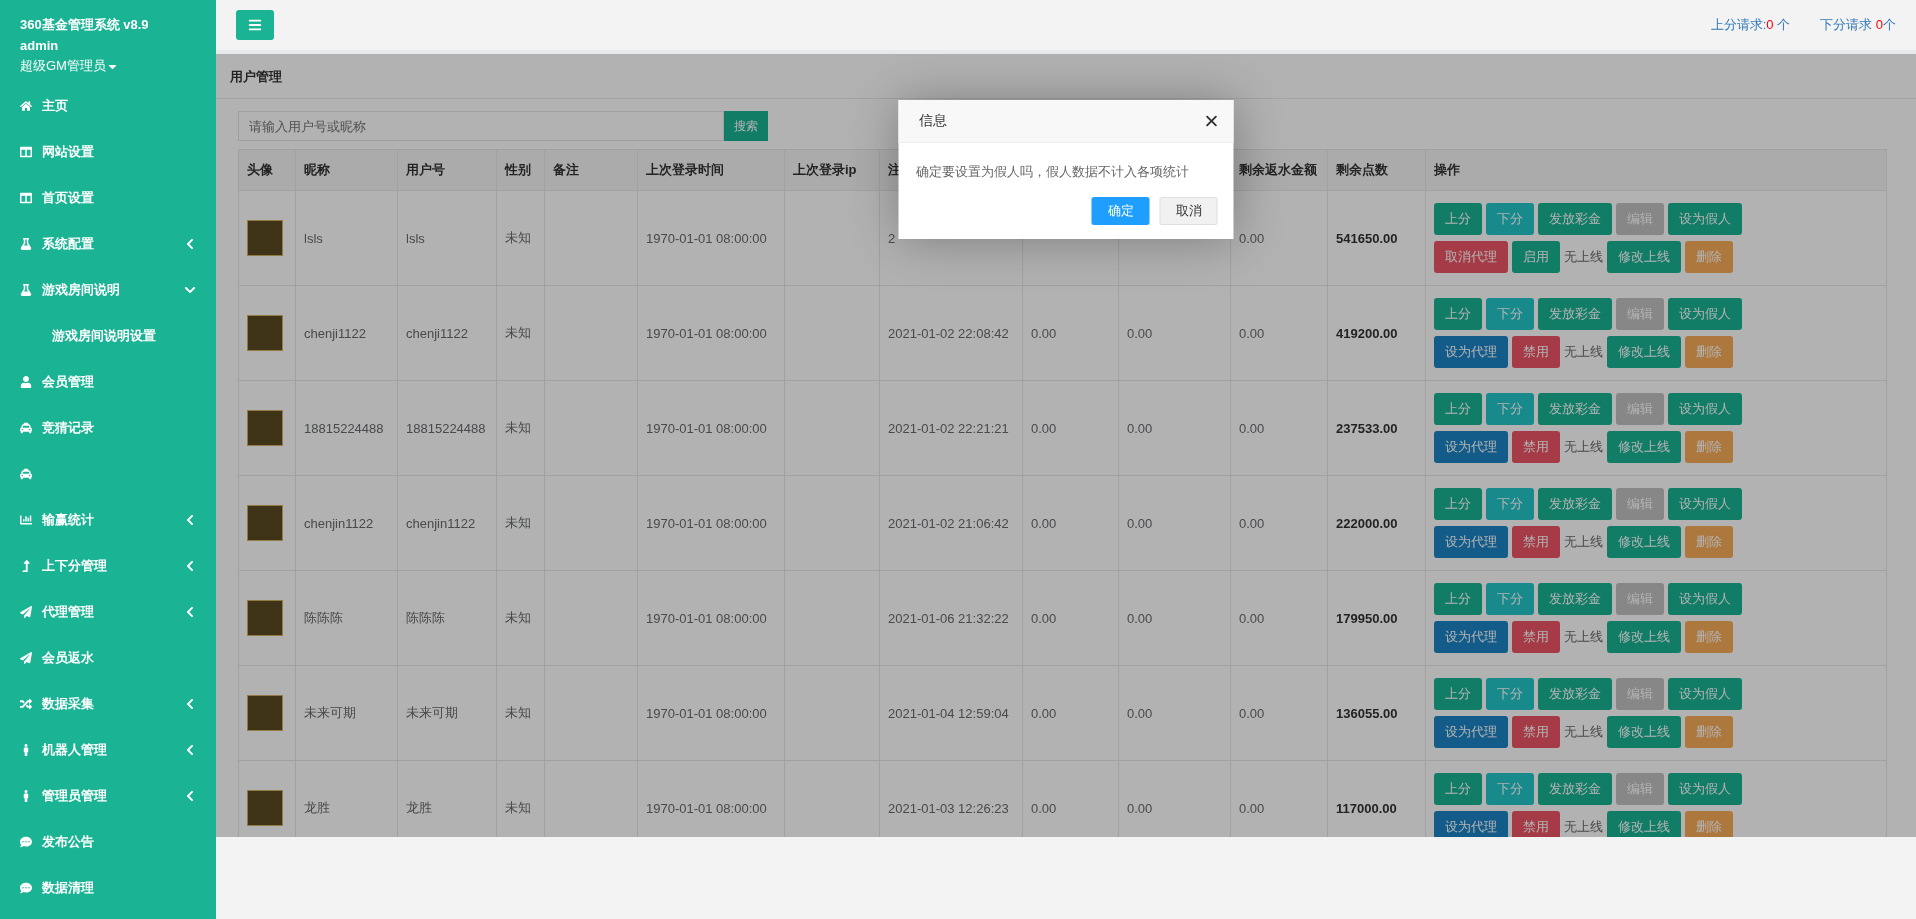  Describe the element at coordinates (108, 888) in the screenshot. I see `sidebar-item: 数据清理` at that location.